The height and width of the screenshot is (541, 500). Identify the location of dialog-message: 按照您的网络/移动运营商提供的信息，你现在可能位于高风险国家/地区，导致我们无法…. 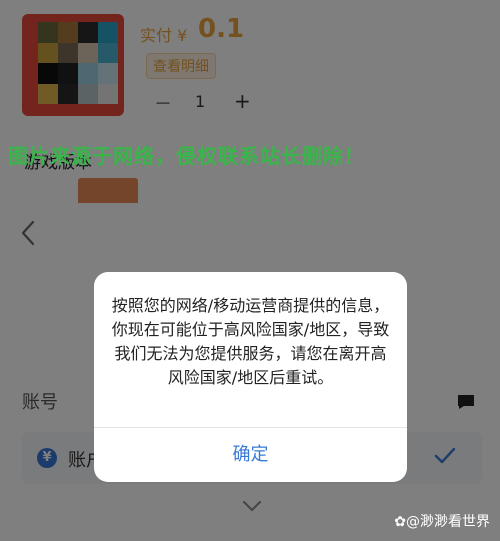
(250, 341).